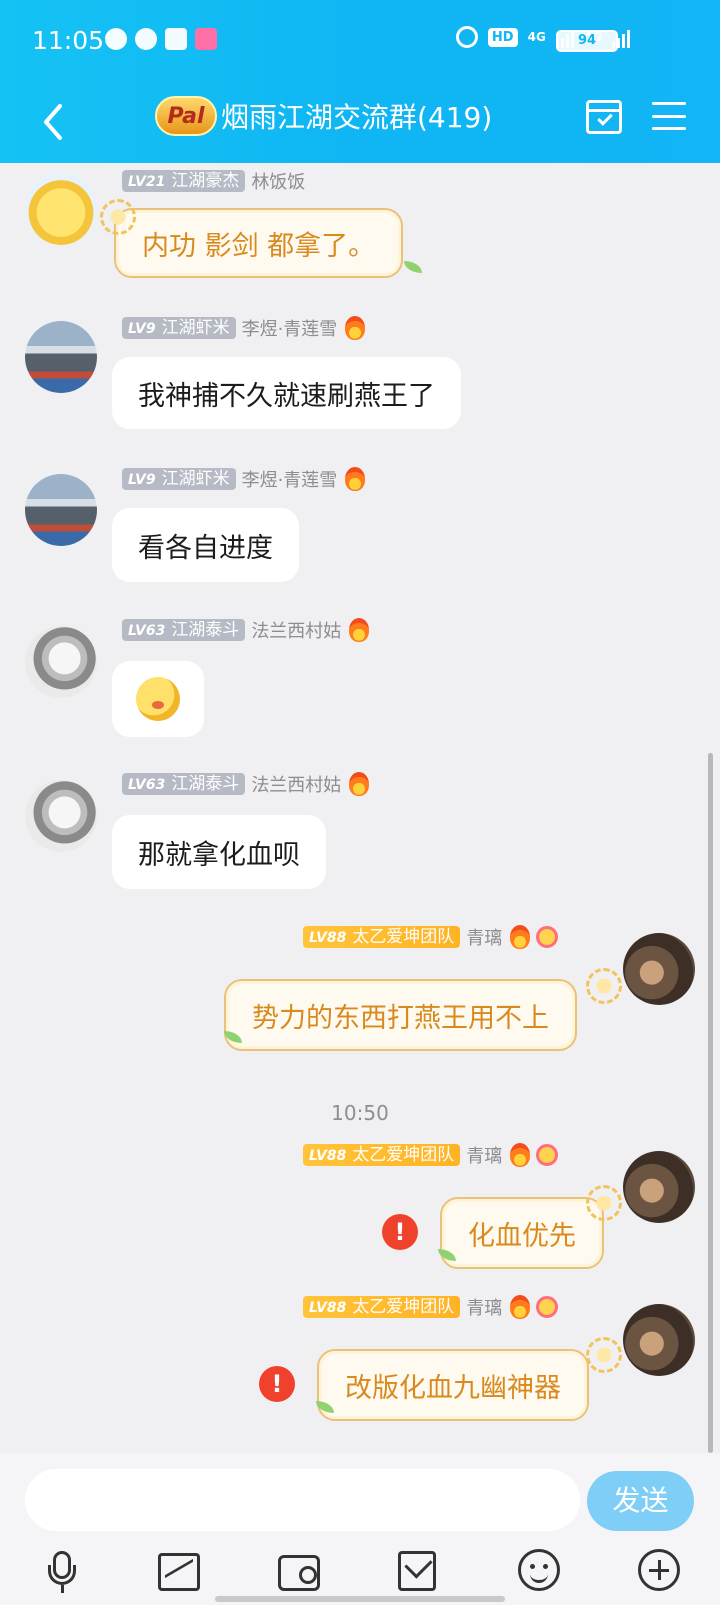  I want to click on emoji-sticker-icon, so click(158, 699).